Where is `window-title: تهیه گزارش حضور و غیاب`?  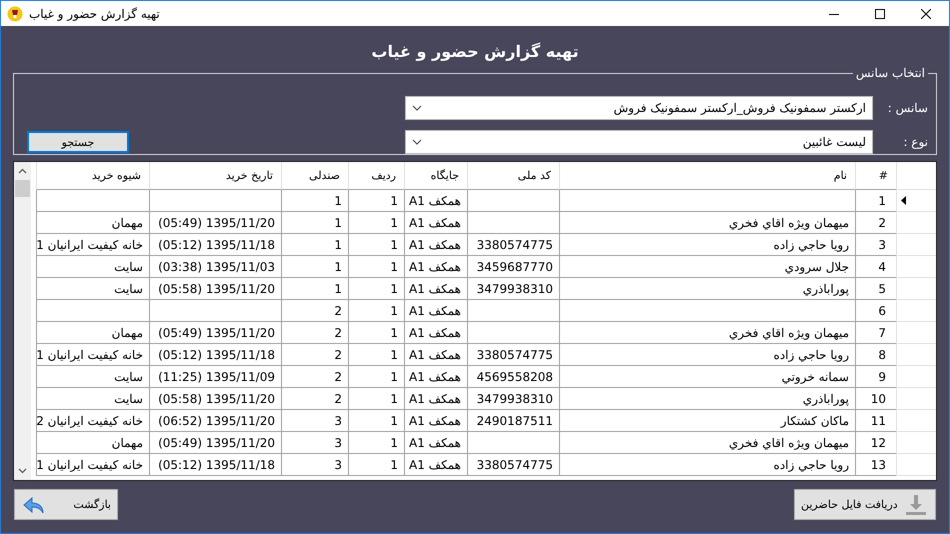 window-title: تهیه گزارش حضور و غیاب is located at coordinates (94, 13).